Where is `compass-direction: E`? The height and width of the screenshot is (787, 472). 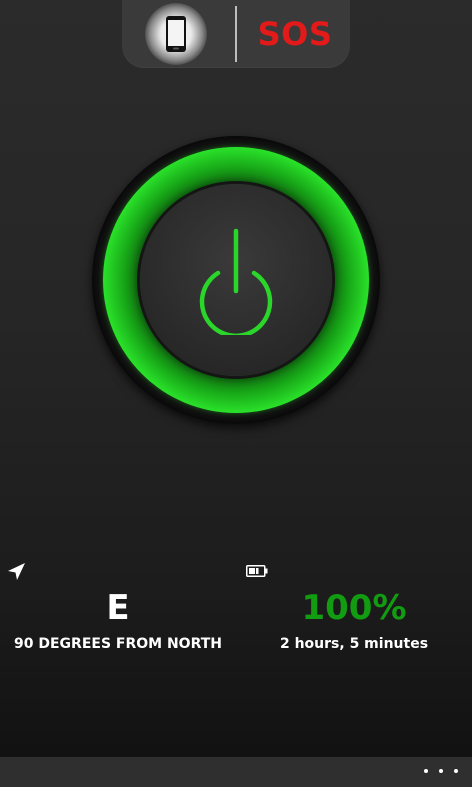 compass-direction: E is located at coordinates (118, 608).